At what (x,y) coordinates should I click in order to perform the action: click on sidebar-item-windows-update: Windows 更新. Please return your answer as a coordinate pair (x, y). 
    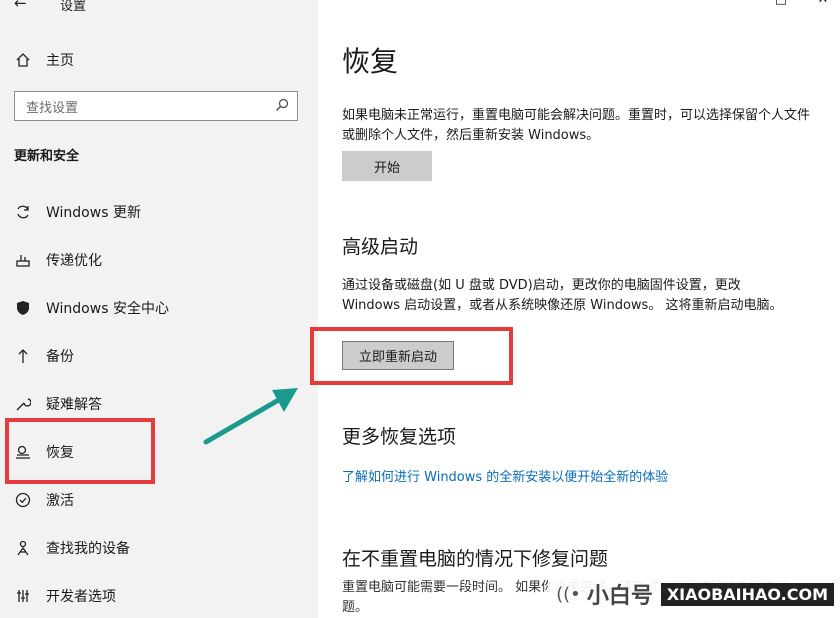
    Looking at the image, I should click on (77, 212).